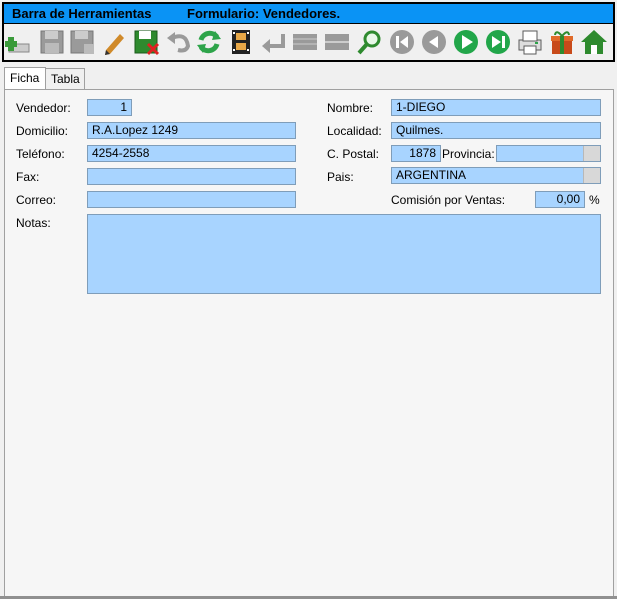 The height and width of the screenshot is (599, 617). What do you see at coordinates (191, 130) in the screenshot?
I see `domicilio-field: R.A.Lopez 1249` at bounding box center [191, 130].